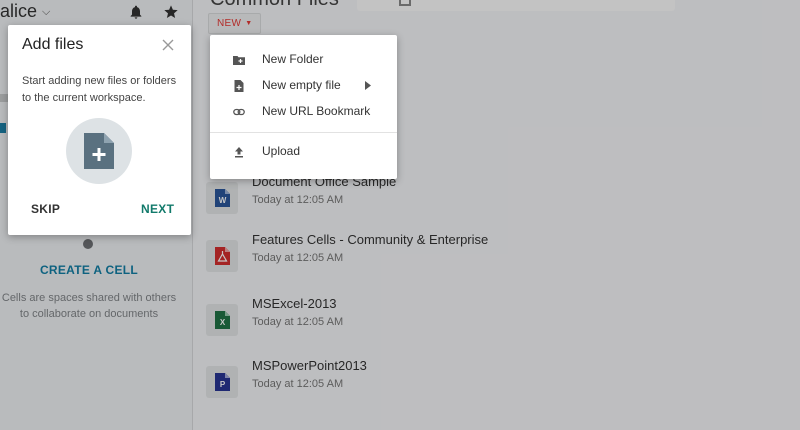 Image resolution: width=800 pixels, height=430 pixels. Describe the element at coordinates (303, 132) in the screenshot. I see `menu-divider` at that location.